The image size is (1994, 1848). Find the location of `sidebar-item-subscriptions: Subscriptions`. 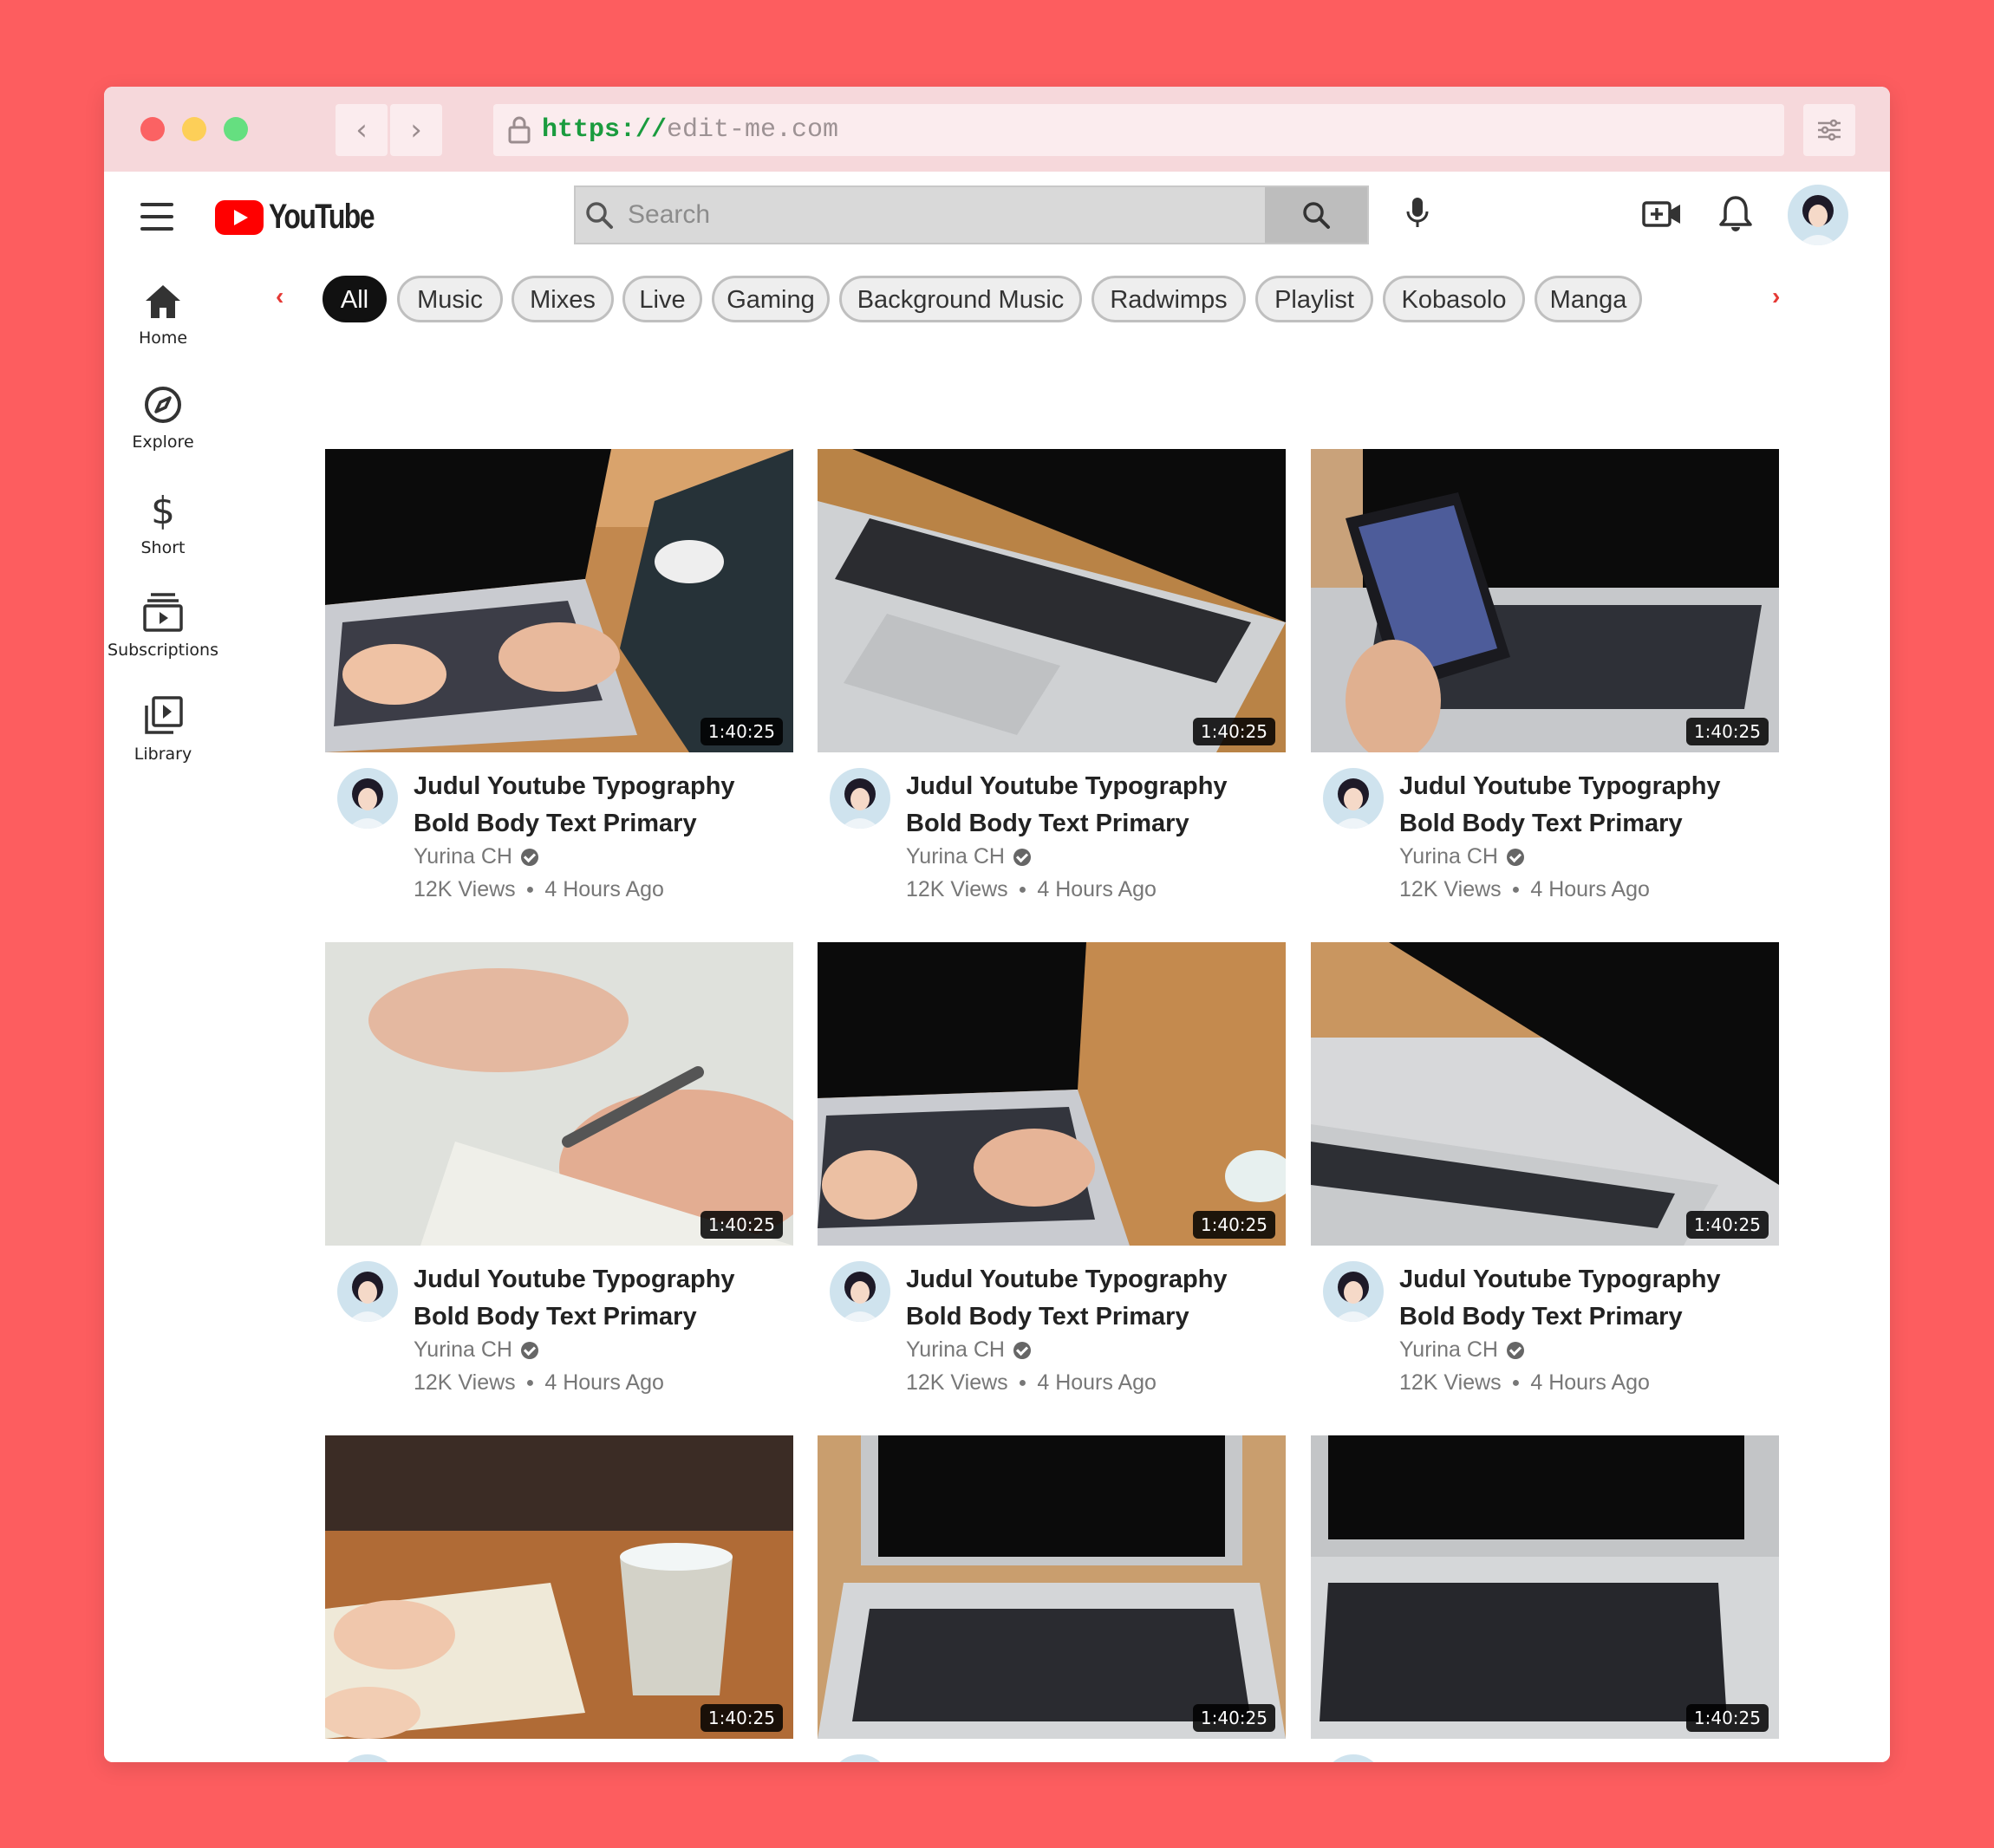

sidebar-item-subscriptions: Subscriptions is located at coordinates (163, 625).